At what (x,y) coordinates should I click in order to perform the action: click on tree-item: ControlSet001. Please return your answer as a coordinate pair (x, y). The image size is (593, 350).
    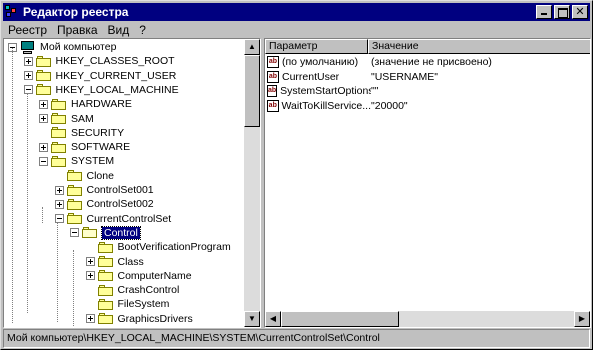
    Looking at the image, I should click on (104, 190).